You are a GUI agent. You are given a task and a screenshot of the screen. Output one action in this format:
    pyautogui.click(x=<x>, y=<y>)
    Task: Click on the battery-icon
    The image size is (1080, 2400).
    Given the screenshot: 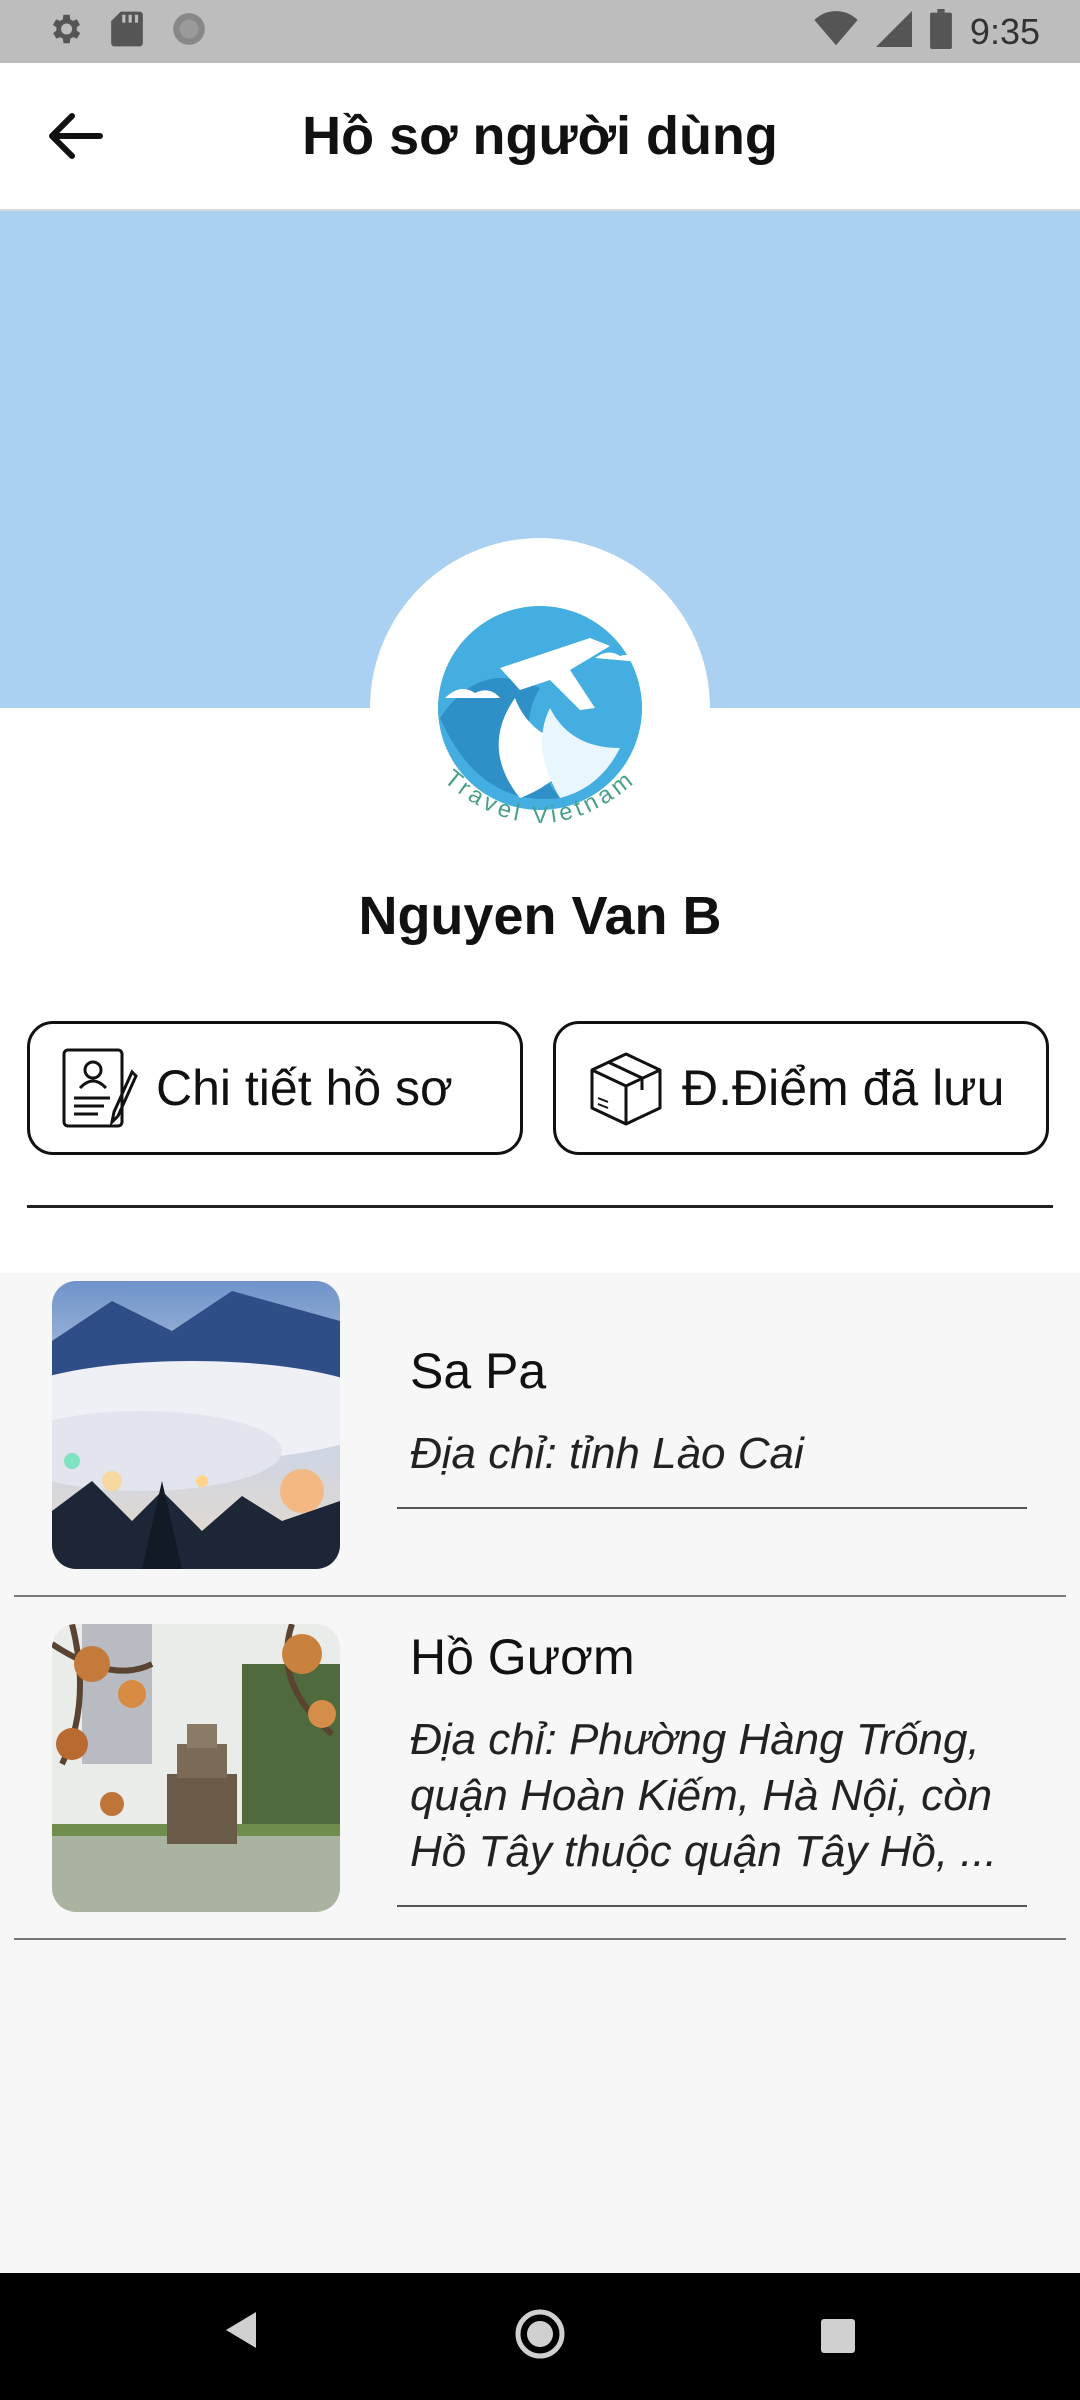 What is the action you would take?
    pyautogui.click(x=941, y=31)
    